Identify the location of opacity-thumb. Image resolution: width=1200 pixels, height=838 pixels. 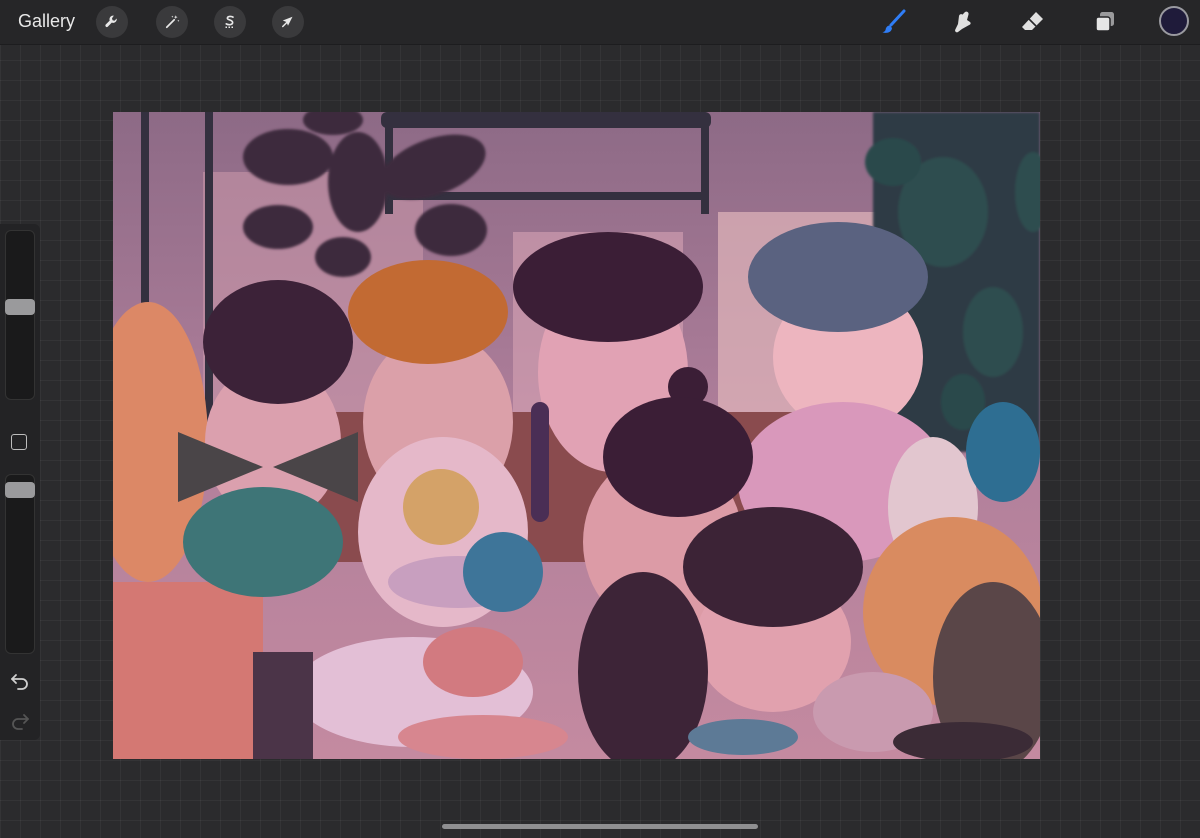
(20, 490).